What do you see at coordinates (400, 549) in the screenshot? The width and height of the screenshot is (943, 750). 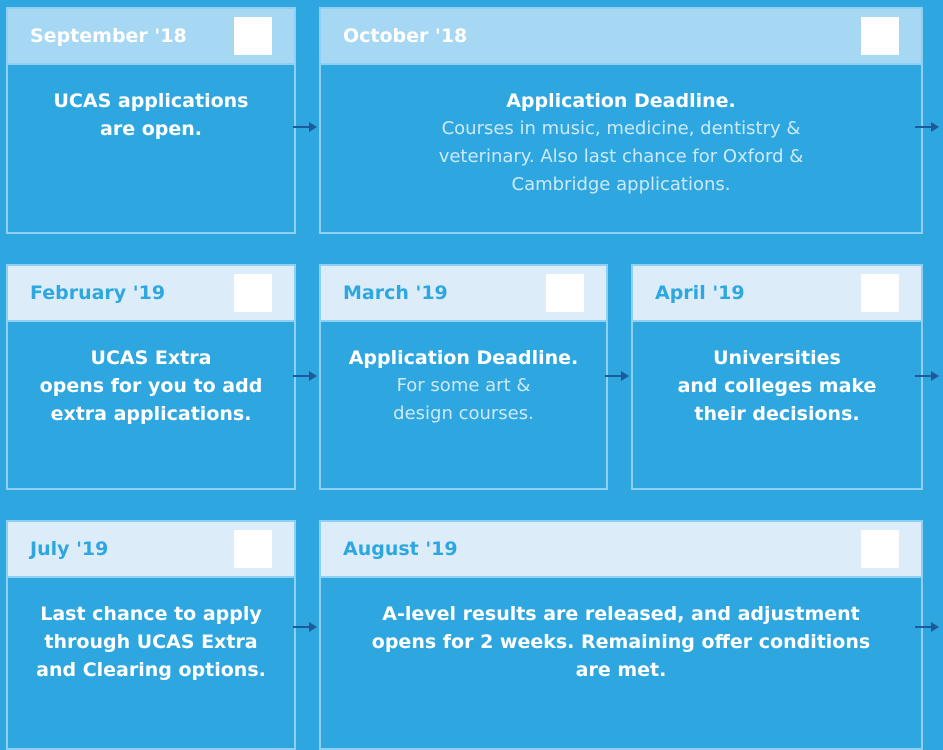 I see `card-month: August '19` at bounding box center [400, 549].